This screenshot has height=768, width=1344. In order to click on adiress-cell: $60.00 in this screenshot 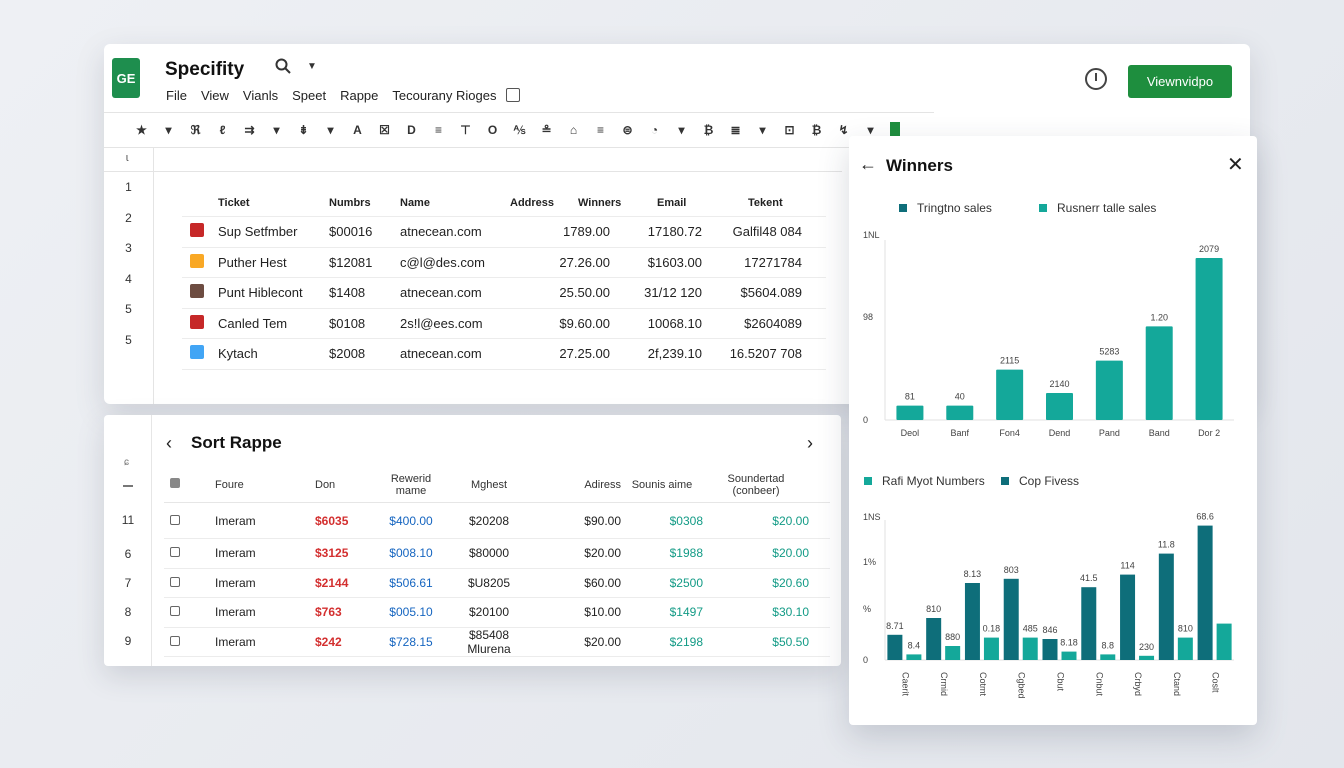, I will do `click(576, 583)`.